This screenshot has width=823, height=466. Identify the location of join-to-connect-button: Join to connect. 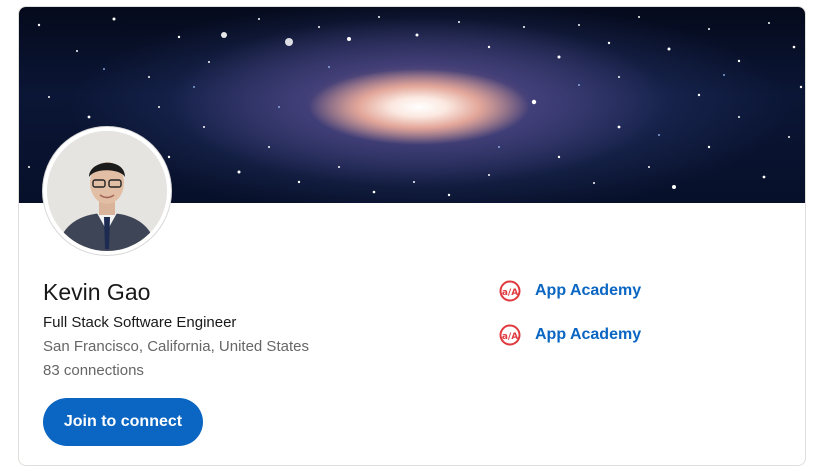
(123, 422).